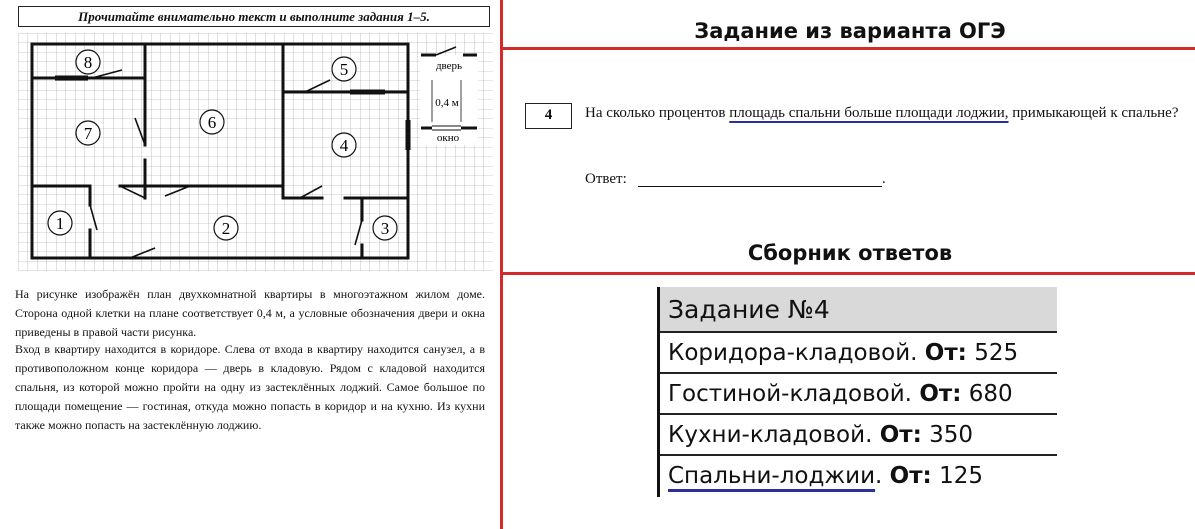  What do you see at coordinates (849, 48) in the screenshot?
I see `separator-under-title` at bounding box center [849, 48].